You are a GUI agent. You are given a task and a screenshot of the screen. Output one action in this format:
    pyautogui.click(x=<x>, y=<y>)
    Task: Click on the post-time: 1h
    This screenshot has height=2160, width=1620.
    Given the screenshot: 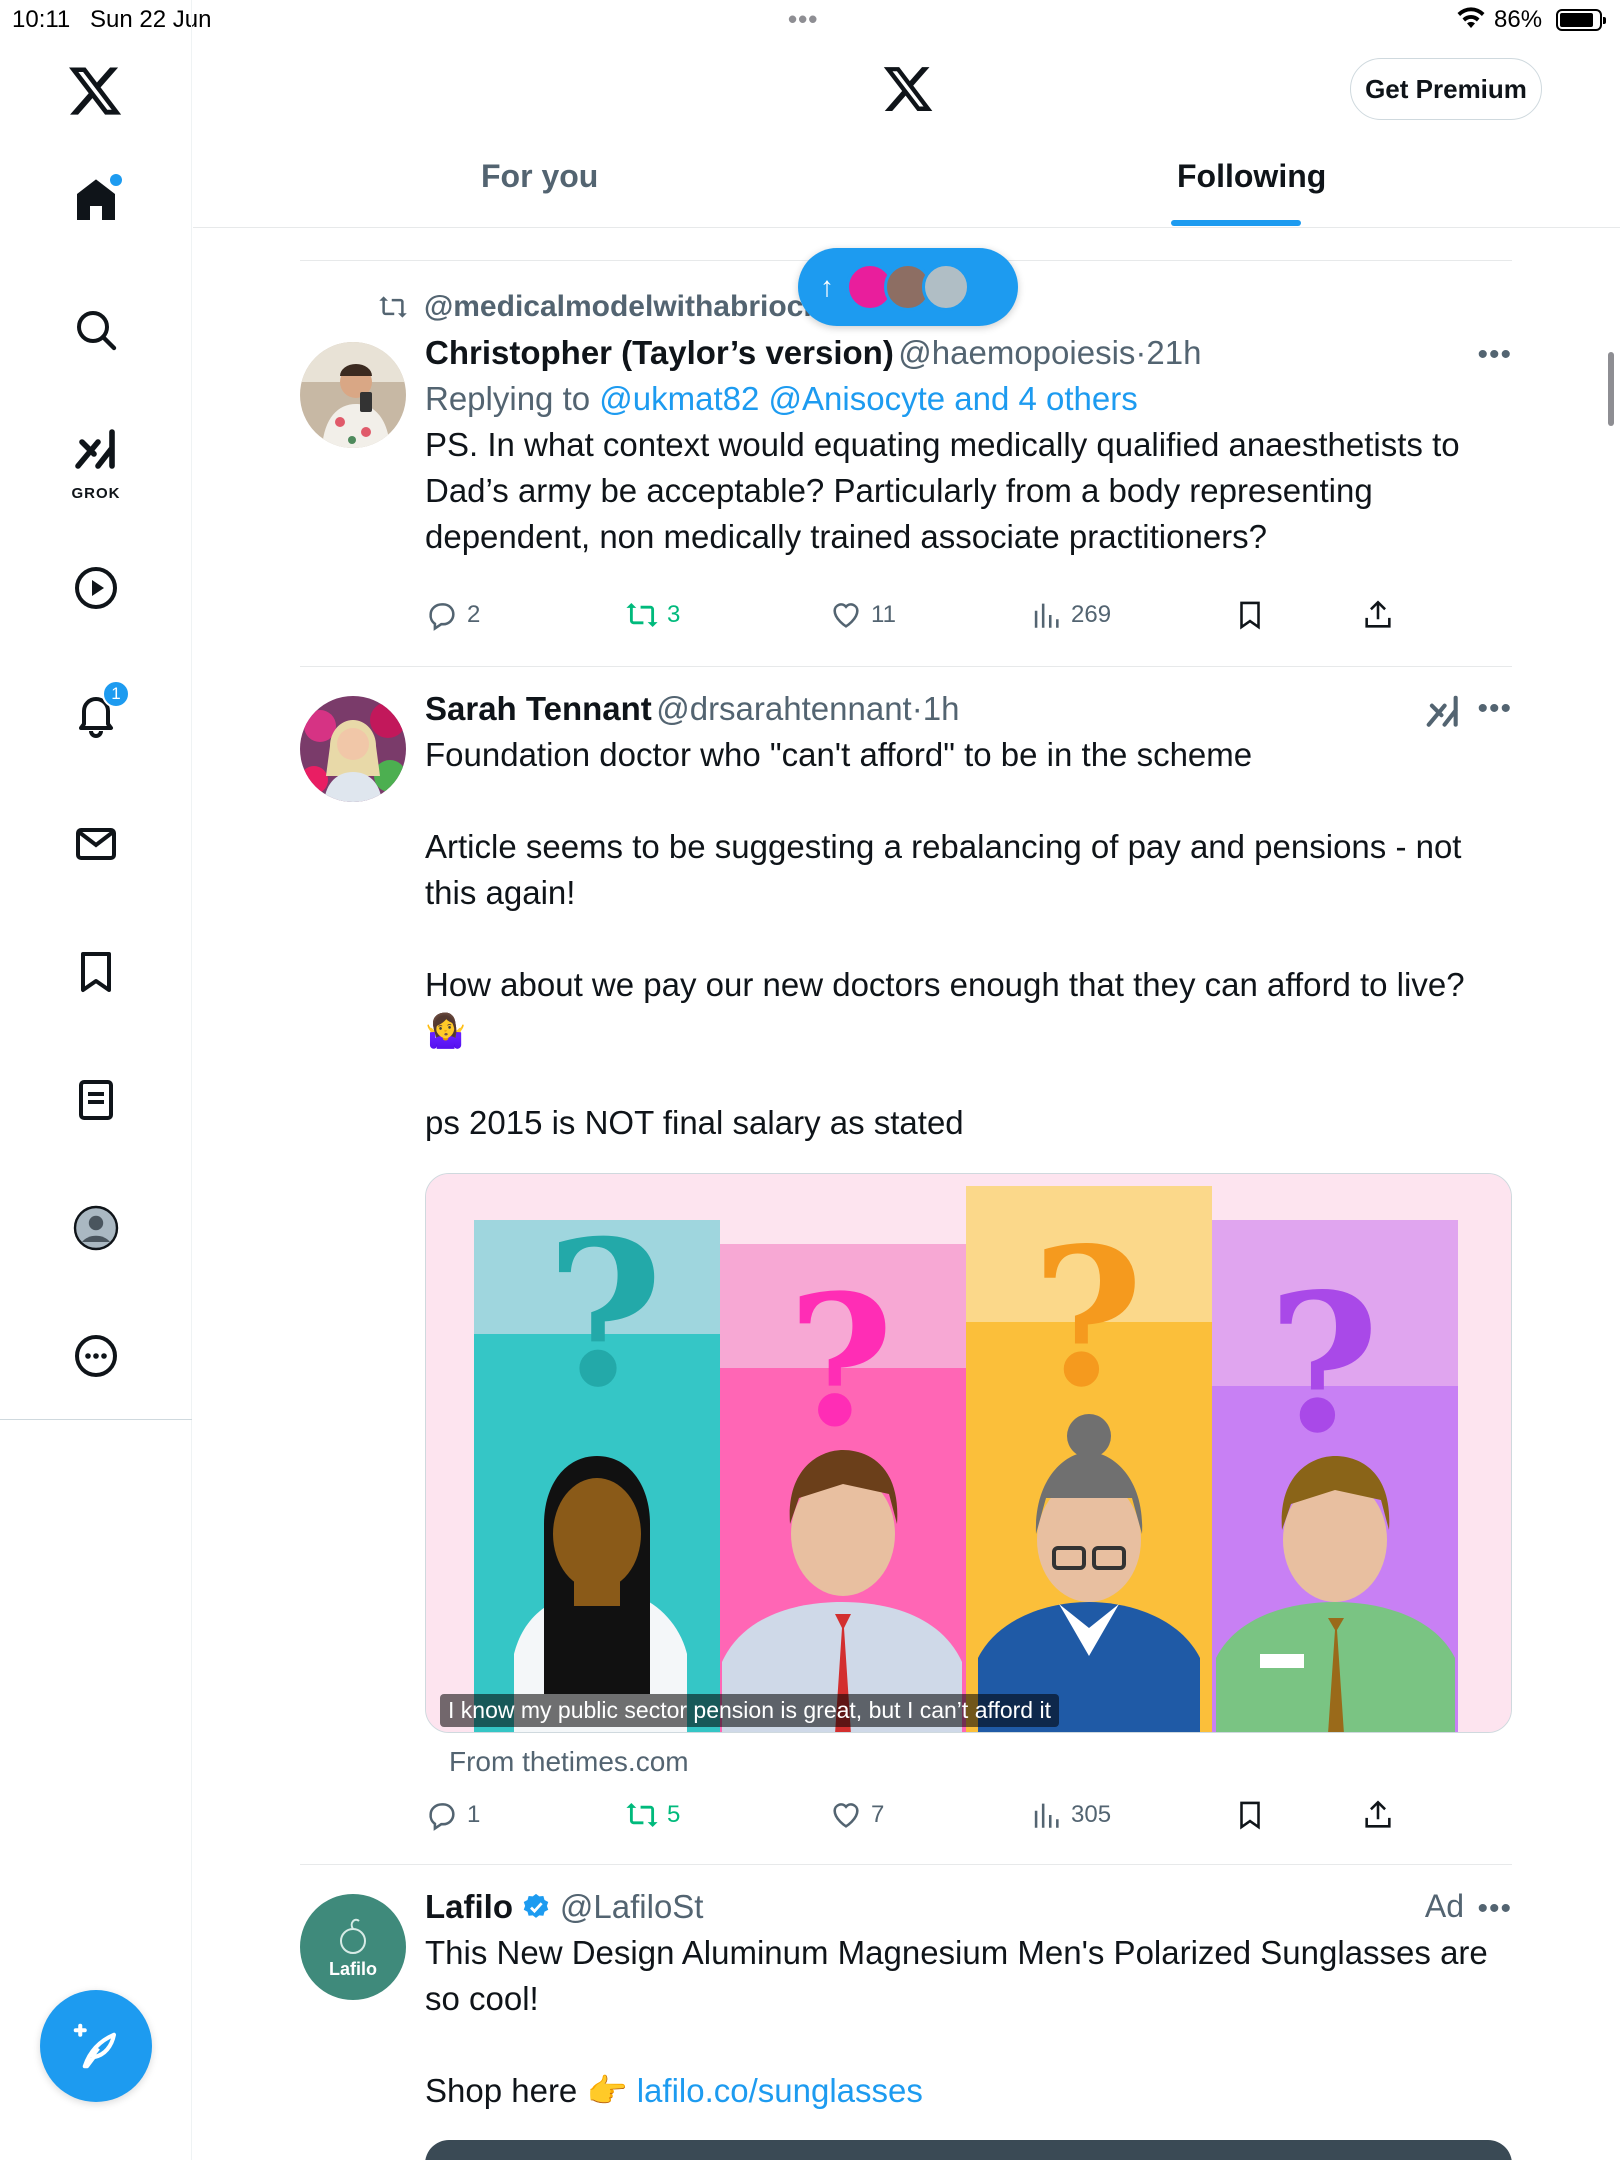 What is the action you would take?
    pyautogui.click(x=941, y=708)
    